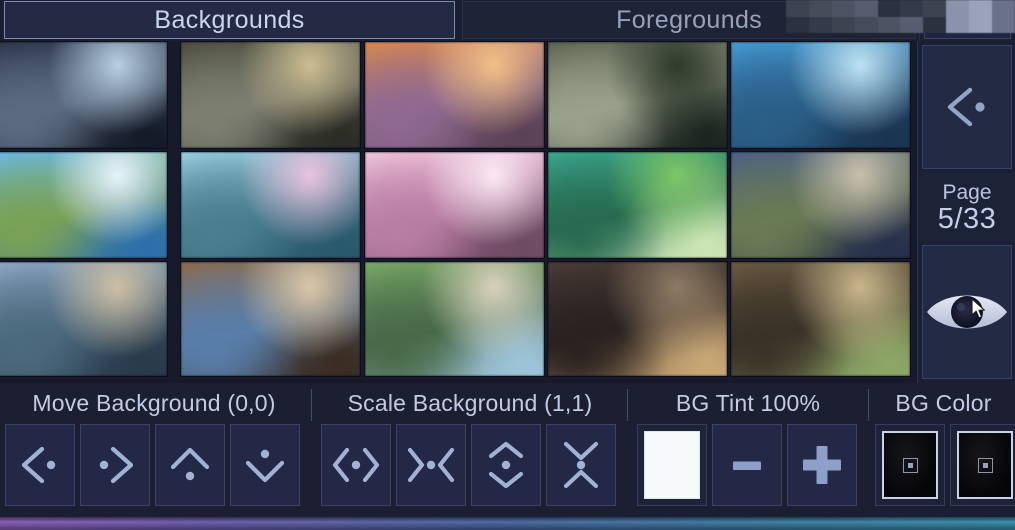 Image resolution: width=1015 pixels, height=530 pixels. I want to click on bg-color-swatch-2-button, so click(982, 465).